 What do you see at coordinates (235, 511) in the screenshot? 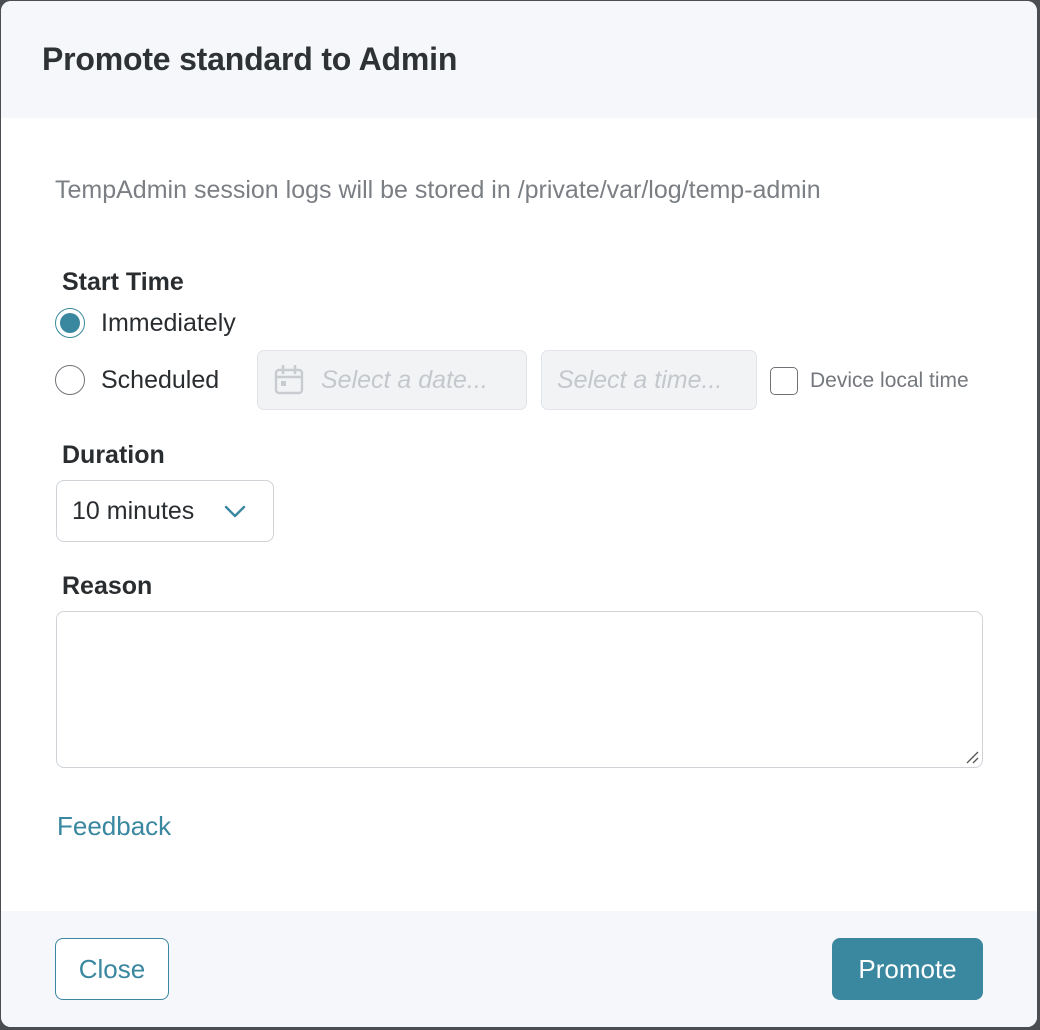
I see `chevron-down-icon` at bounding box center [235, 511].